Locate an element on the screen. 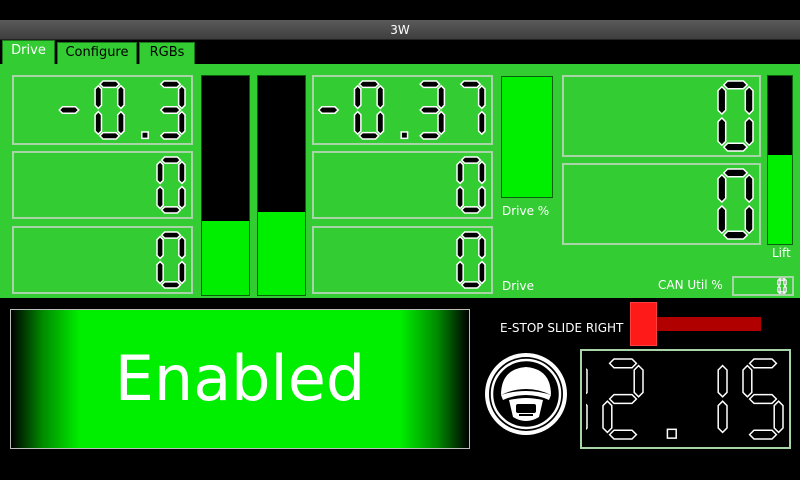 This screenshot has height=480, width=800. drive-percent-bar-fill is located at coordinates (527, 137).